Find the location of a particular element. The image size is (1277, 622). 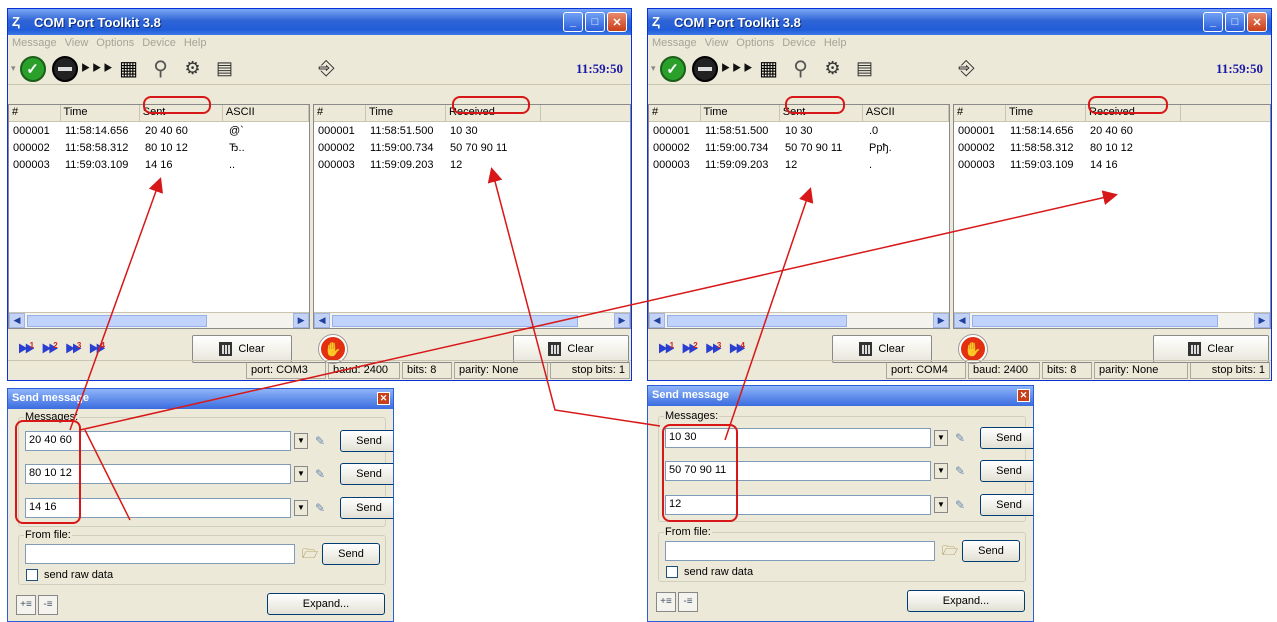

table-row: 000002 11:58:58.312 80 10 12 Ђ.. is located at coordinates (159, 147).